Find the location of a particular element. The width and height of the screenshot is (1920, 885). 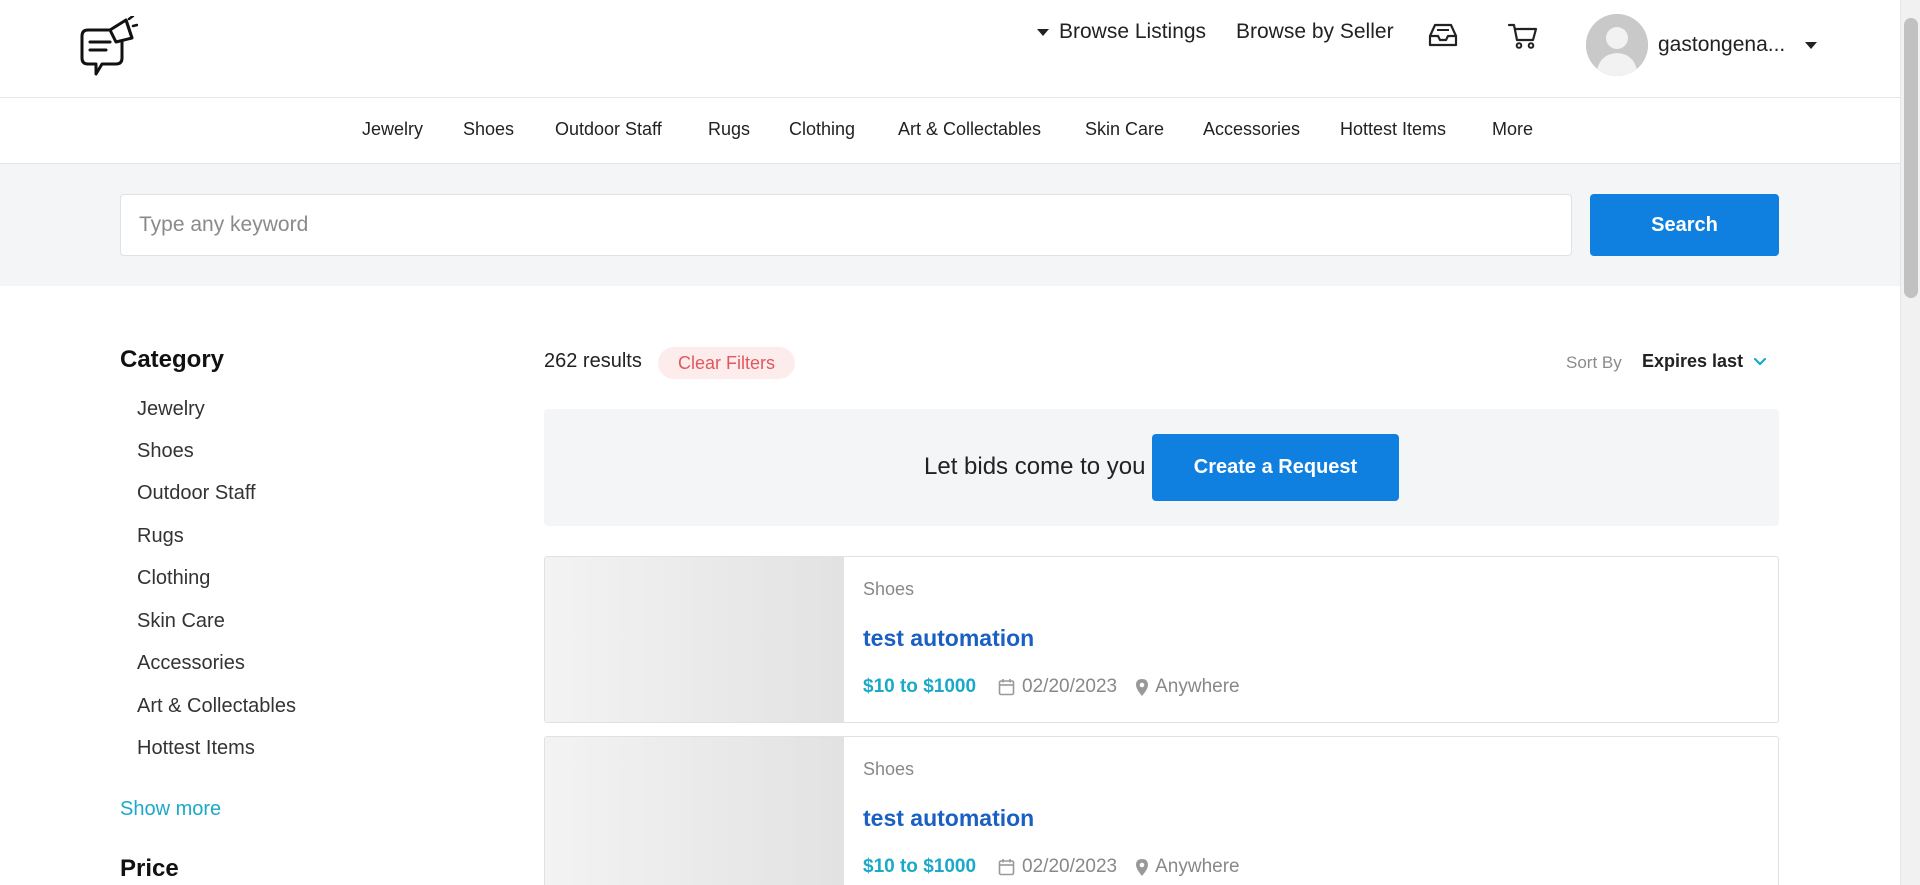

avatar is located at coordinates (1617, 45).